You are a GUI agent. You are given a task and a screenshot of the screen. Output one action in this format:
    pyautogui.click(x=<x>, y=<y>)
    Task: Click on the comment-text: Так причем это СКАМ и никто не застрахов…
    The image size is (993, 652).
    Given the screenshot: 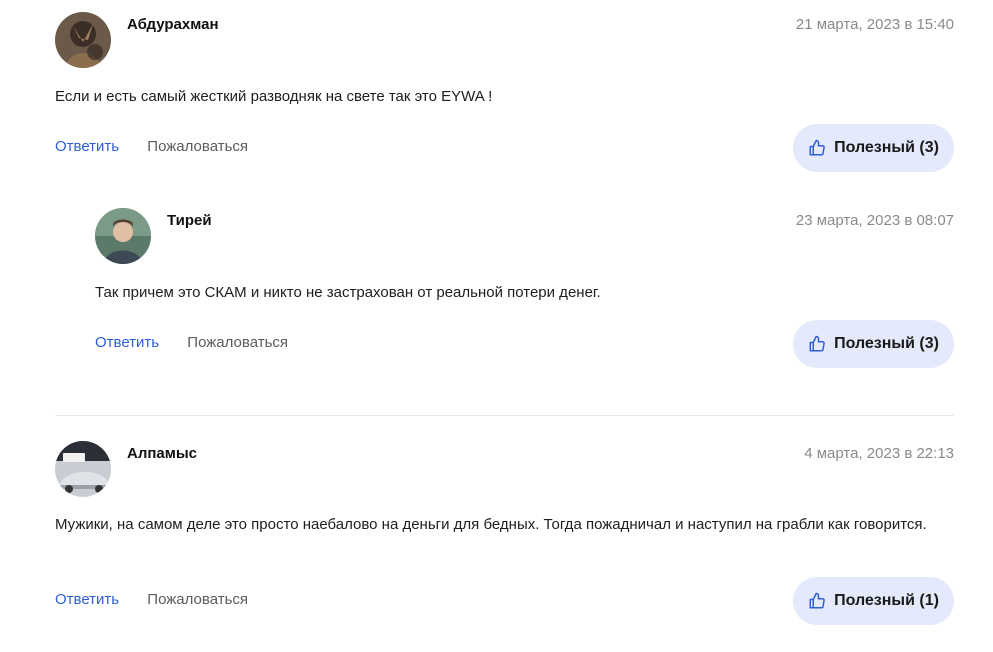 What is the action you would take?
    pyautogui.click(x=348, y=292)
    